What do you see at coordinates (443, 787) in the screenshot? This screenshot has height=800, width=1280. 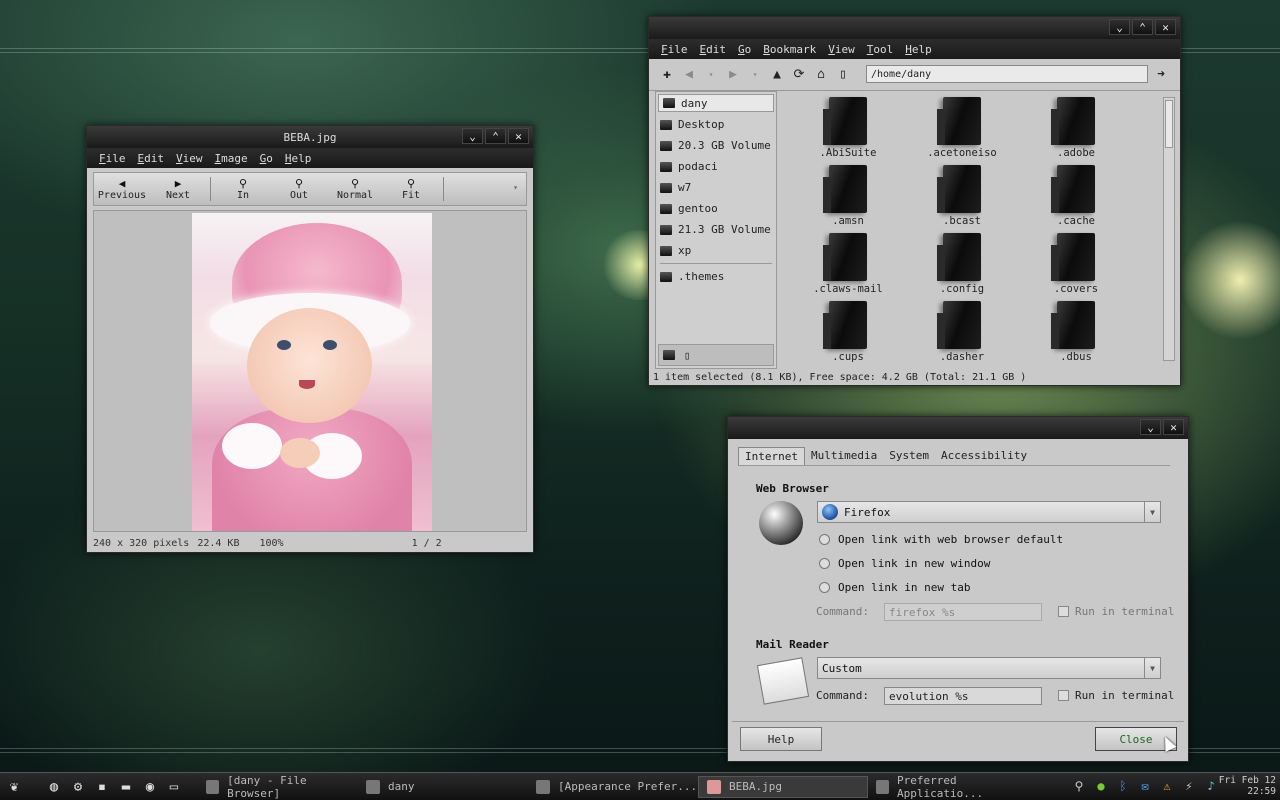 I see `task-dany: dany` at bounding box center [443, 787].